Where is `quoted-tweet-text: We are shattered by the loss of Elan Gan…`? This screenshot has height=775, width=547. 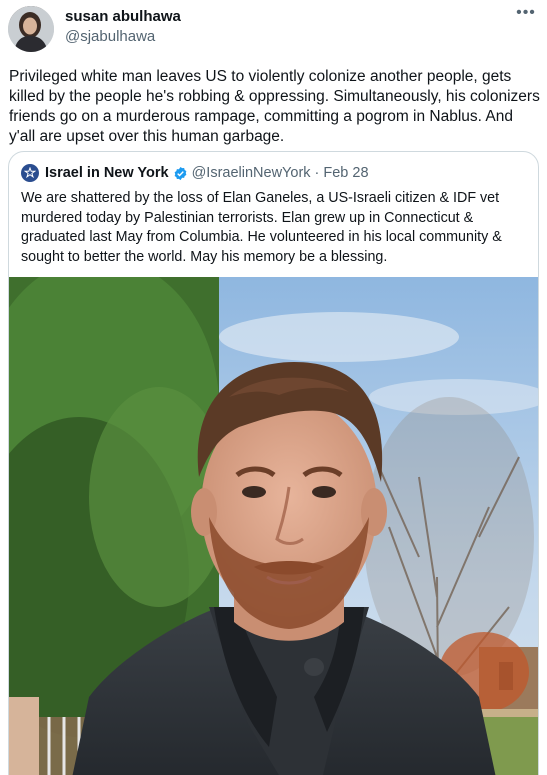 quoted-tweet-text: We are shattered by the loss of Elan Gan… is located at coordinates (261, 227).